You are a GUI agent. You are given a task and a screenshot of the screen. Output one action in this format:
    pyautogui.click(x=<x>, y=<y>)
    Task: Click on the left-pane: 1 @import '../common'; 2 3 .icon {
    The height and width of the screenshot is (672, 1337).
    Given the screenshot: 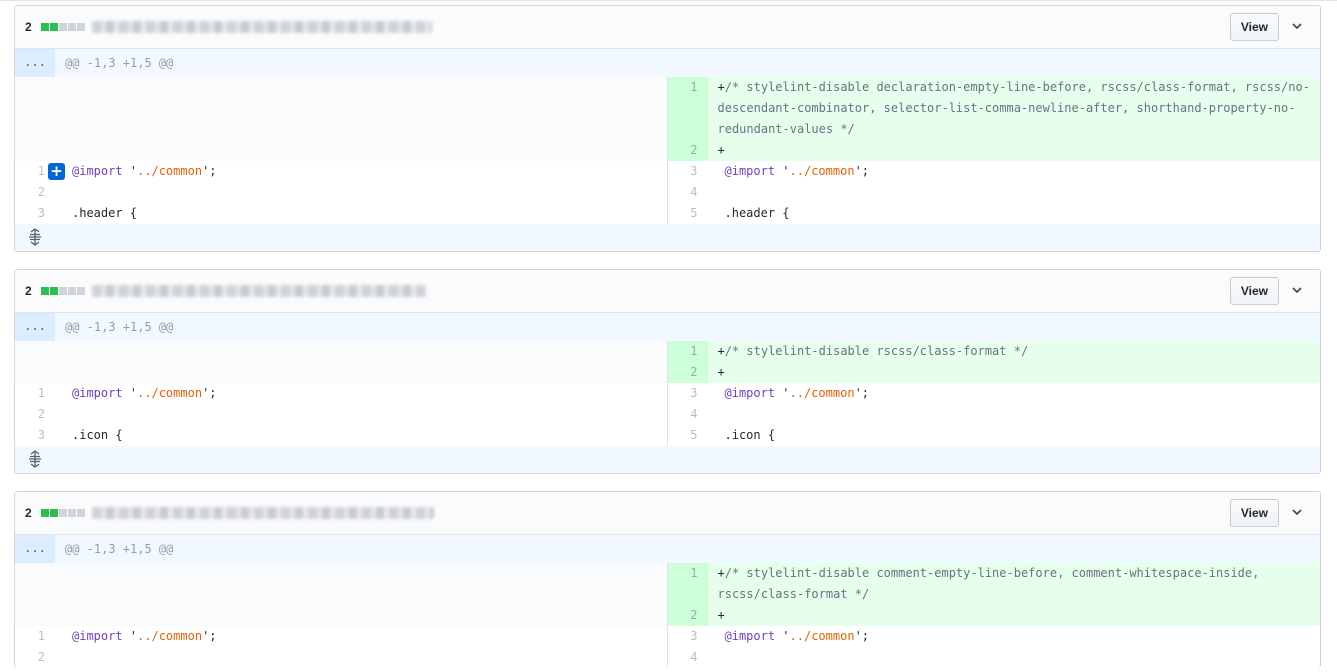 What is the action you would take?
    pyautogui.click(x=341, y=393)
    